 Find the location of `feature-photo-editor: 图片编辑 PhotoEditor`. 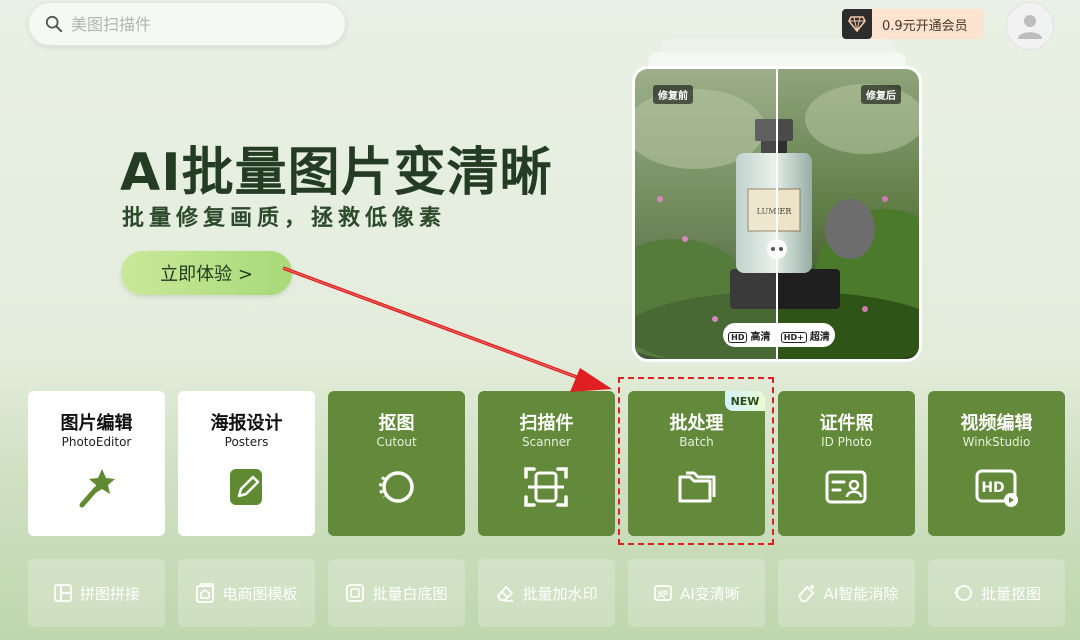

feature-photo-editor: 图片编辑 PhotoEditor is located at coordinates (96, 463).